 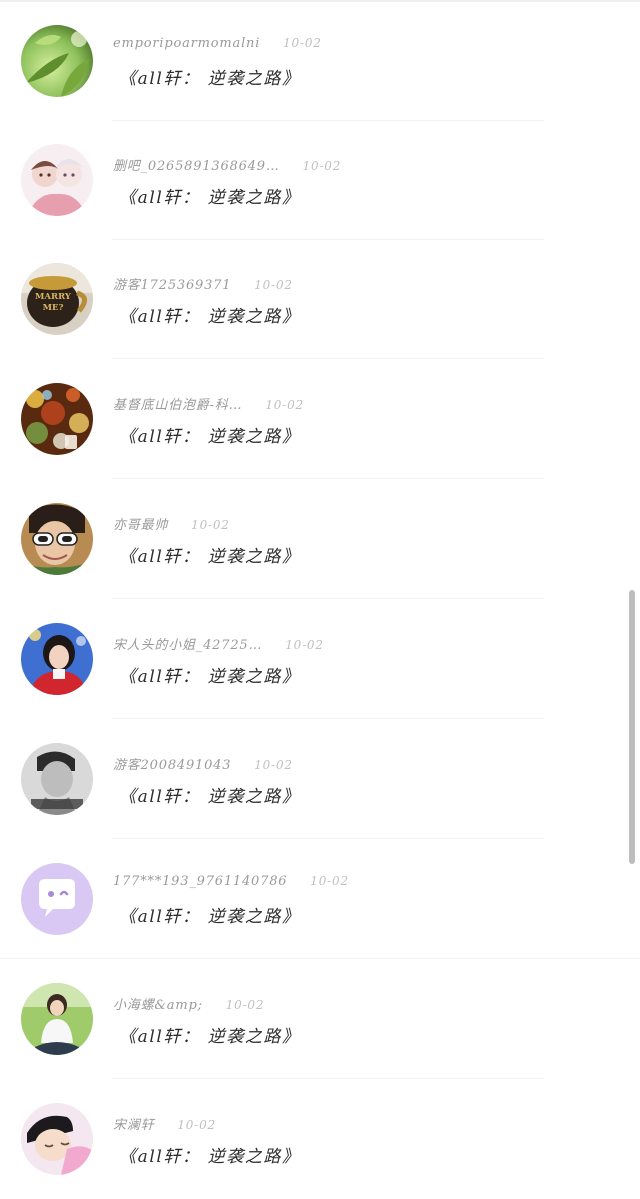 I want to click on comment-meta: 宋澜轩 10-02, so click(x=164, y=1125).